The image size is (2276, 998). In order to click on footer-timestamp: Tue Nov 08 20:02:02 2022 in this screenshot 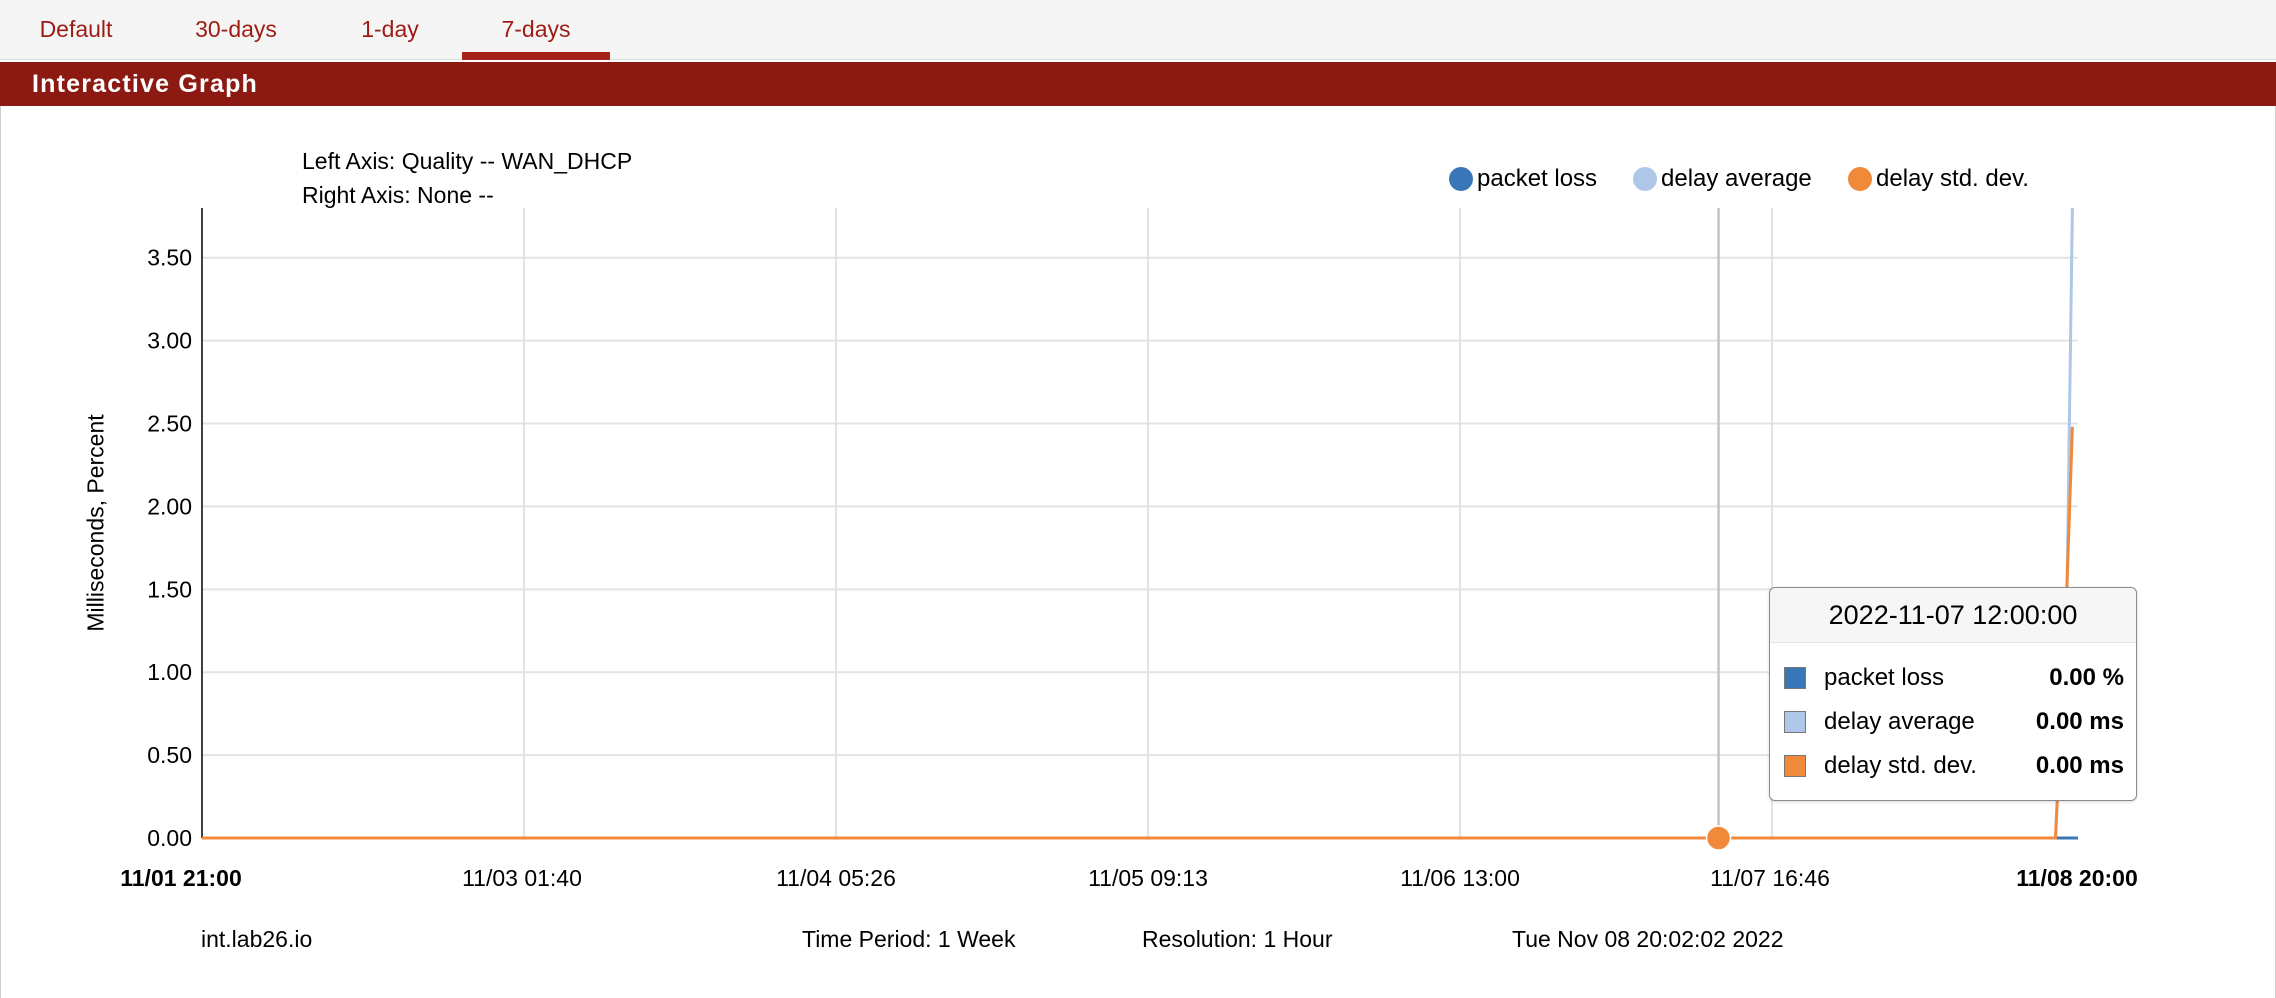, I will do `click(1648, 939)`.